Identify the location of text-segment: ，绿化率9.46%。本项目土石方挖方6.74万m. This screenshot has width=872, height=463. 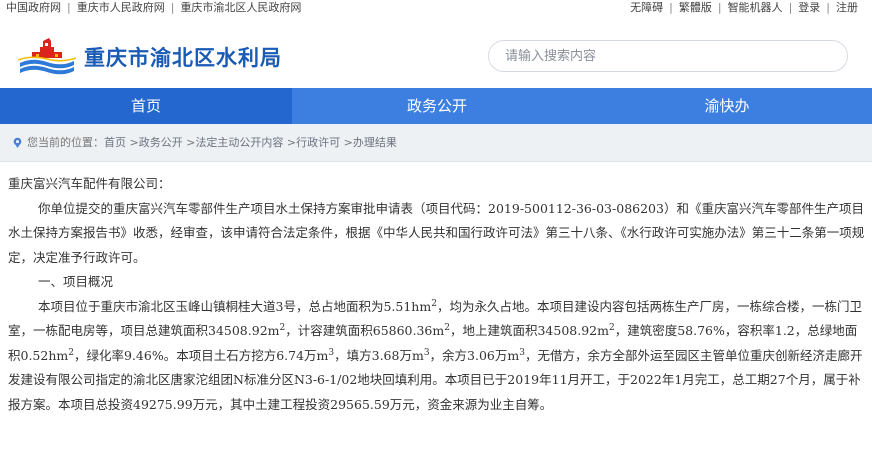
(201, 355).